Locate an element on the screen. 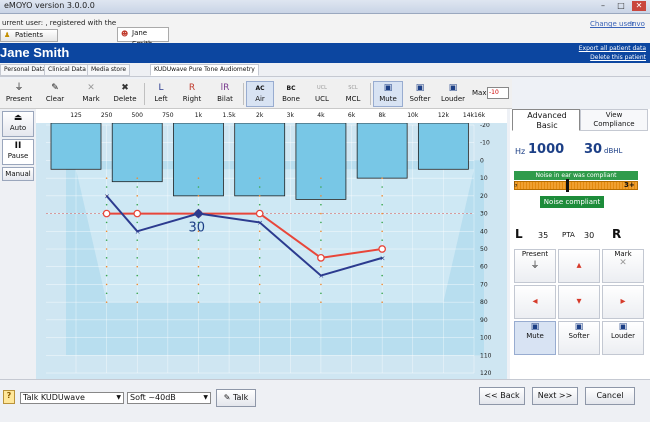  auto-button: ⏏ Auto is located at coordinates (18, 124).